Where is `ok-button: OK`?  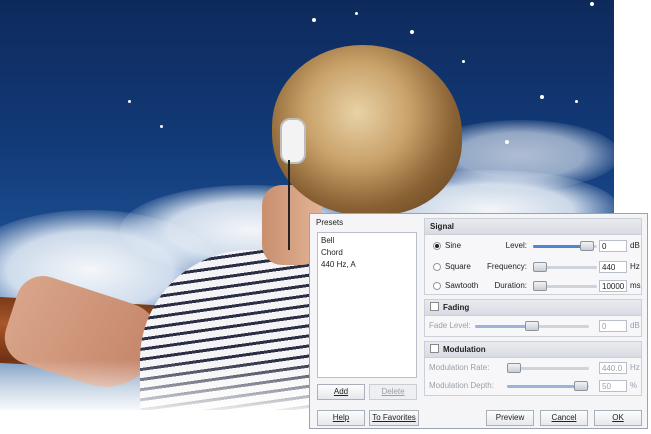
ok-button: OK is located at coordinates (618, 418).